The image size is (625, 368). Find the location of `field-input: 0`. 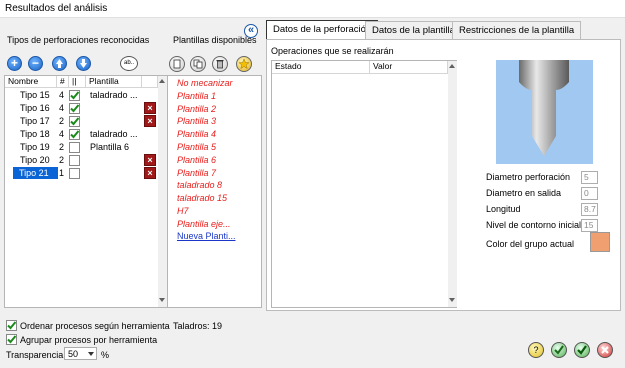

field-input: 0 is located at coordinates (589, 193).